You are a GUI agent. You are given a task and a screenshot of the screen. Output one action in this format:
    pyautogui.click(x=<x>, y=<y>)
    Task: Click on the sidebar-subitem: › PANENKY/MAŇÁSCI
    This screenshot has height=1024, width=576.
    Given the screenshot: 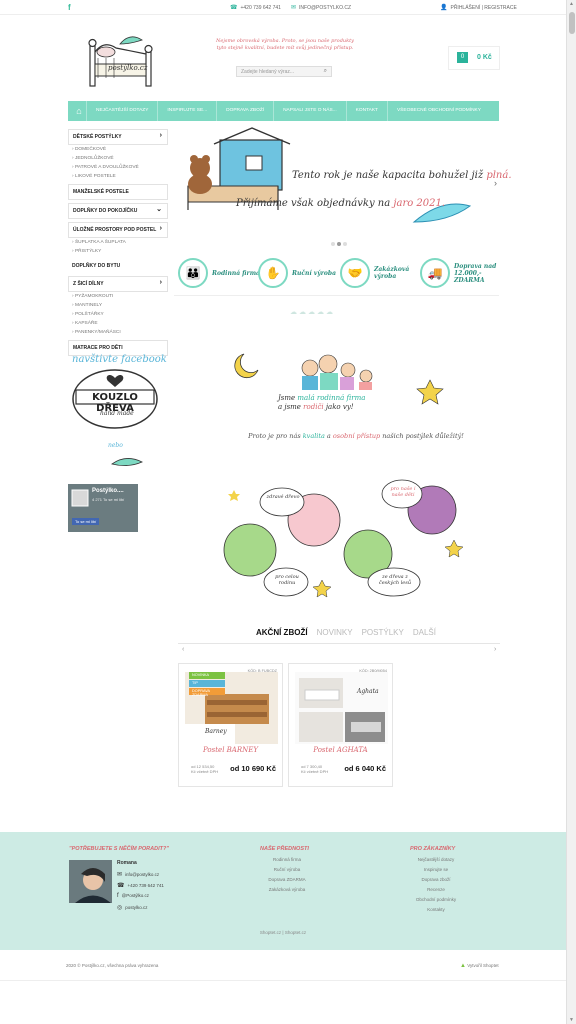 What is the action you would take?
    pyautogui.click(x=118, y=332)
    